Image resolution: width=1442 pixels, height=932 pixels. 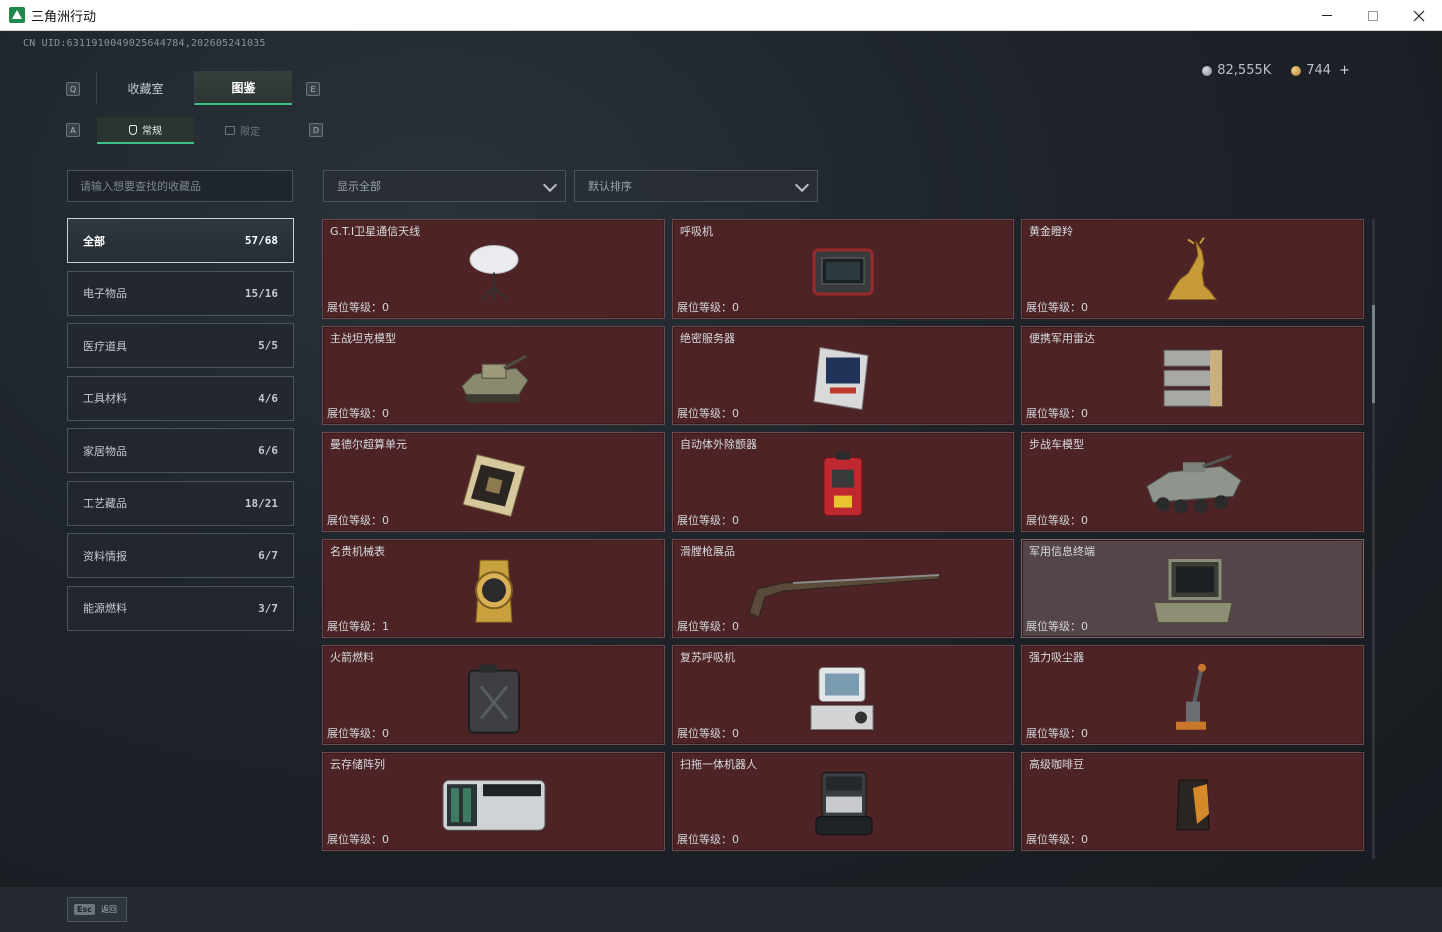 I want to click on category-item: 家居物品 6/6, so click(x=180, y=450).